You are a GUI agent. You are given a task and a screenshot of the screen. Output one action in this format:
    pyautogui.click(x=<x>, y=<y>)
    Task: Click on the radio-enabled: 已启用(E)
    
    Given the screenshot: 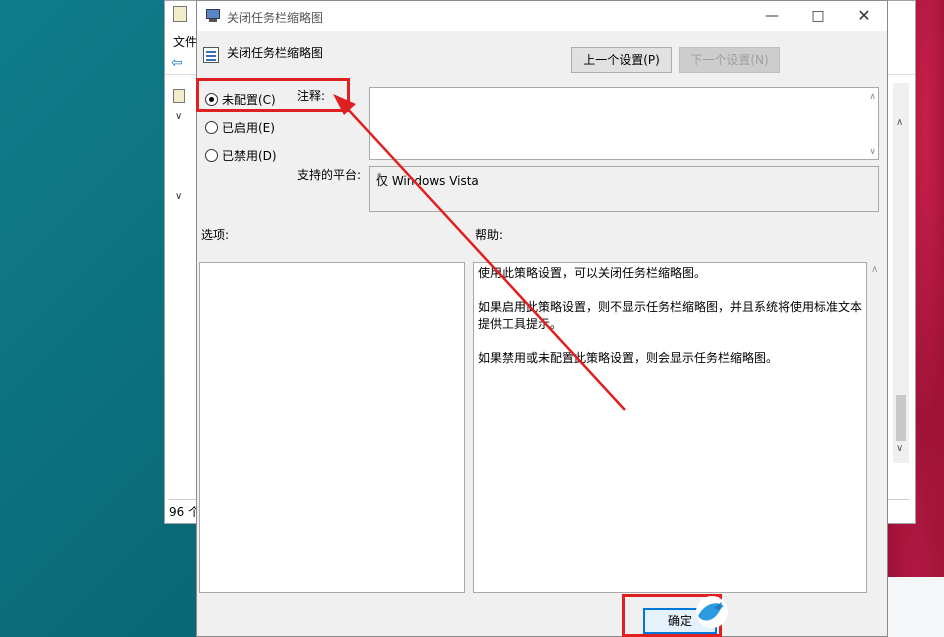 What is the action you would take?
    pyautogui.click(x=240, y=127)
    